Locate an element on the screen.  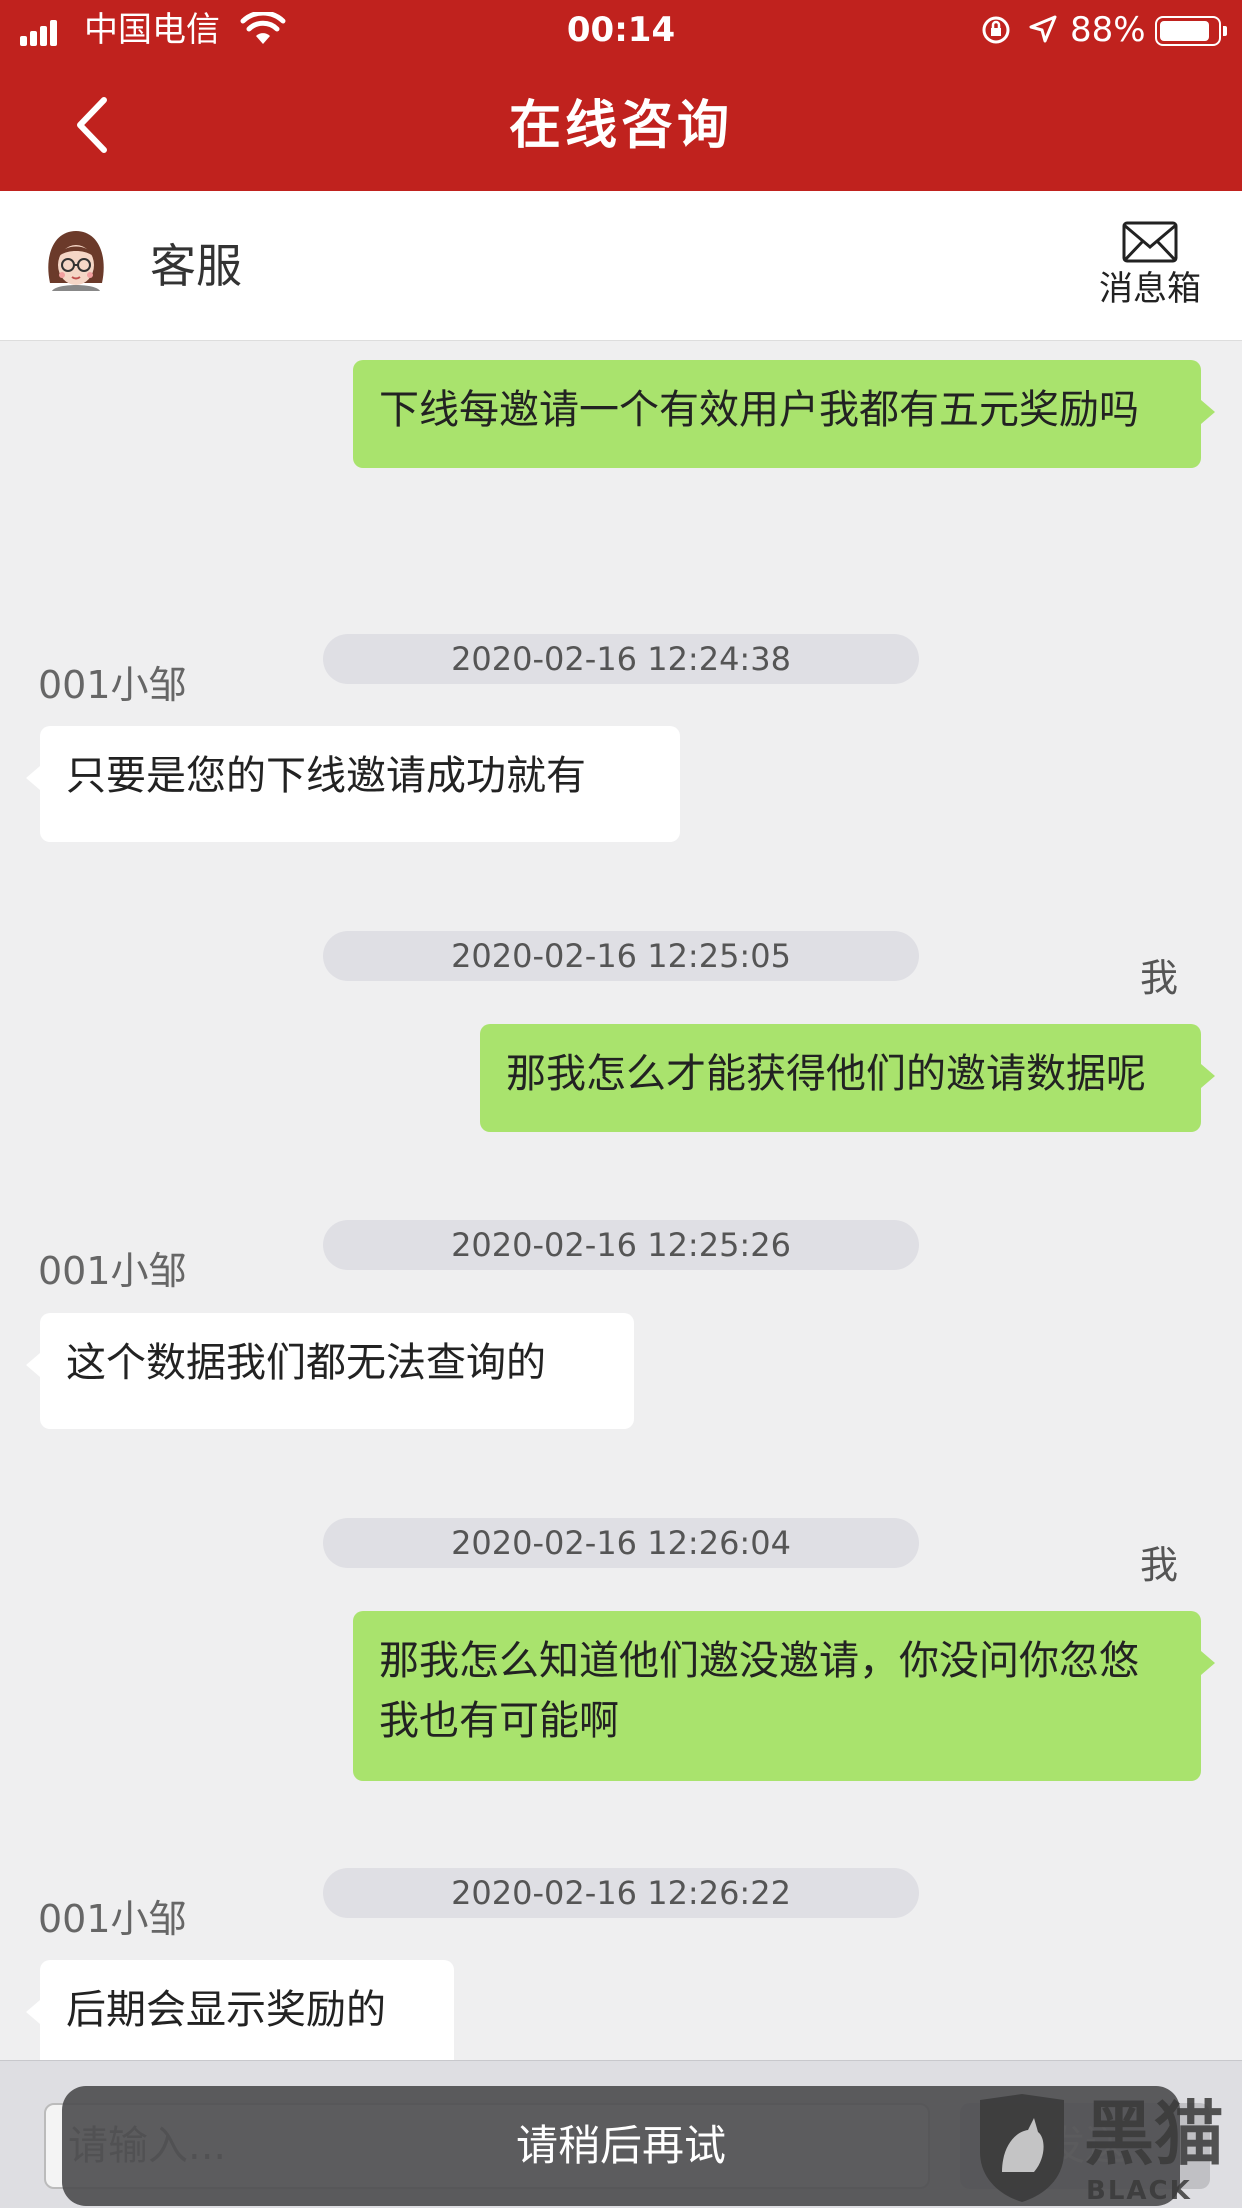
watermark-en: BLACK CAT is located at coordinates (1139, 2192).